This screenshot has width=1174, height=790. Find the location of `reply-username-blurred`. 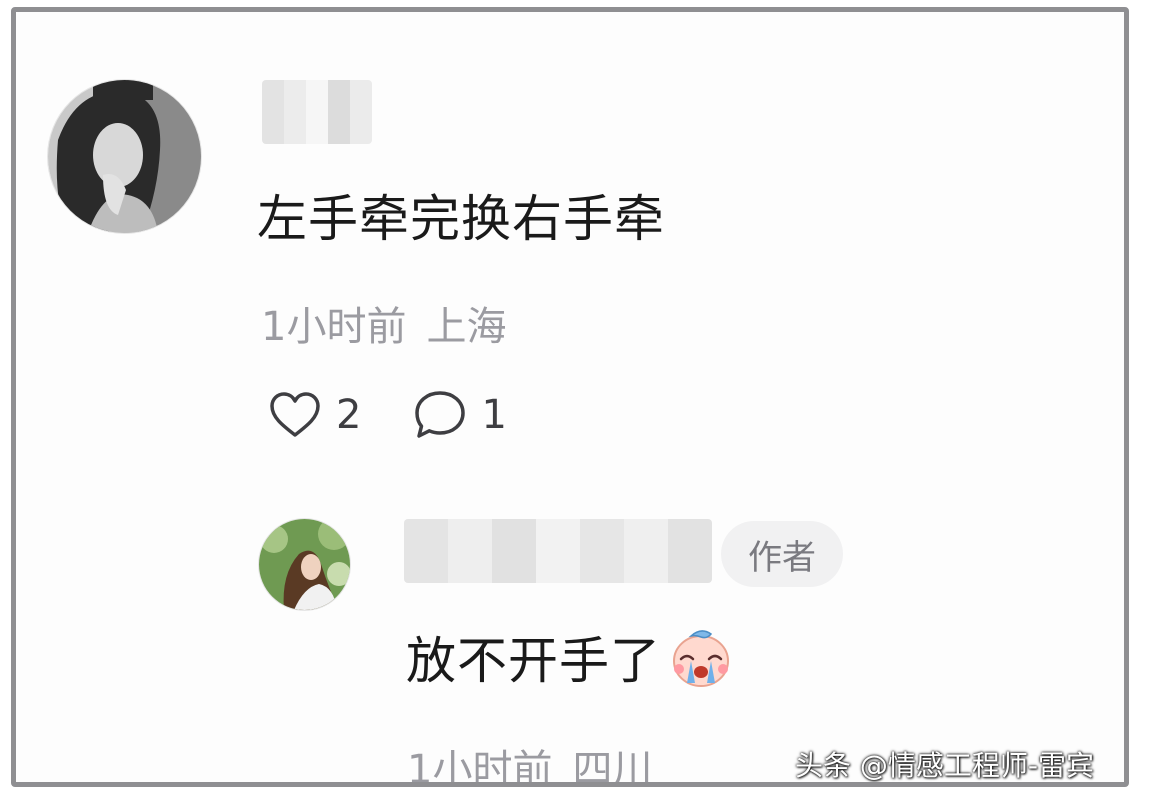

reply-username-blurred is located at coordinates (558, 551).